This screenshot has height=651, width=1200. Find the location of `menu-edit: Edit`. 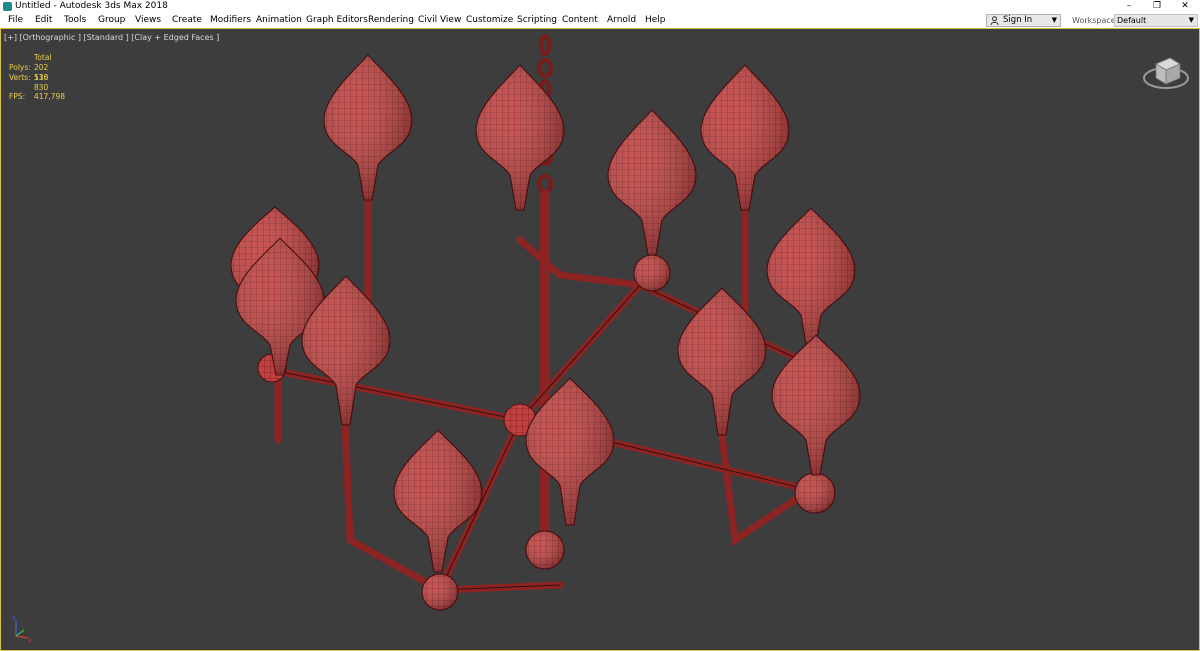

menu-edit: Edit is located at coordinates (43, 20).